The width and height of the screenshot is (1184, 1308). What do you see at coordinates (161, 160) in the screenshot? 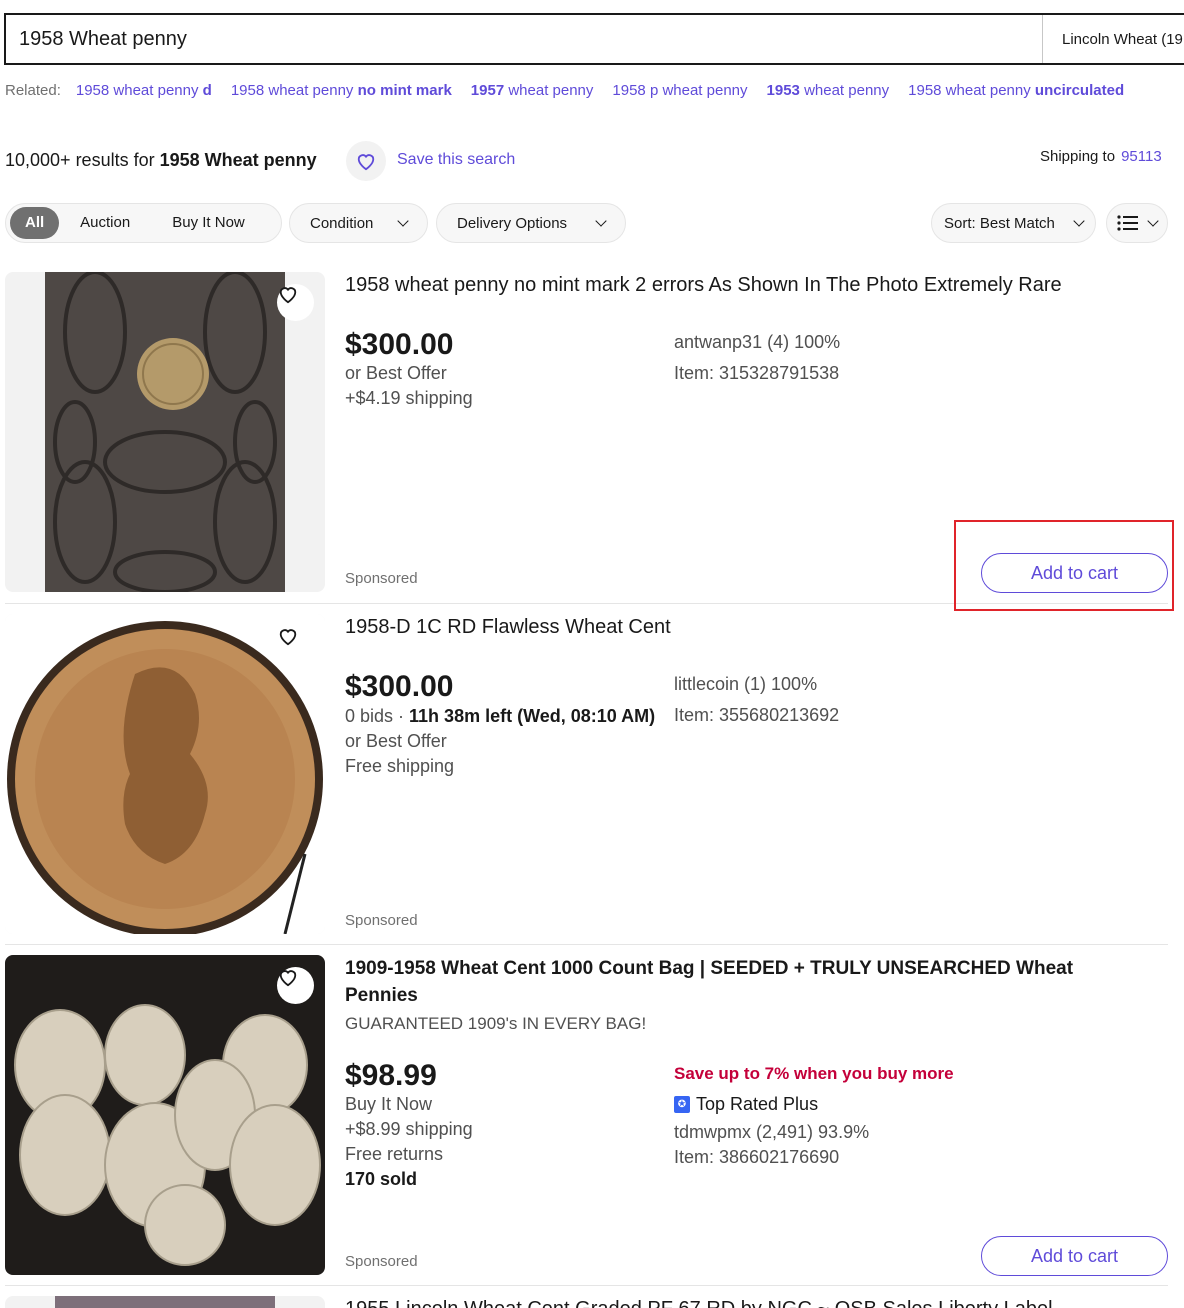
I see `results-count: 10,000+ results for 1958 Wheat penny` at bounding box center [161, 160].